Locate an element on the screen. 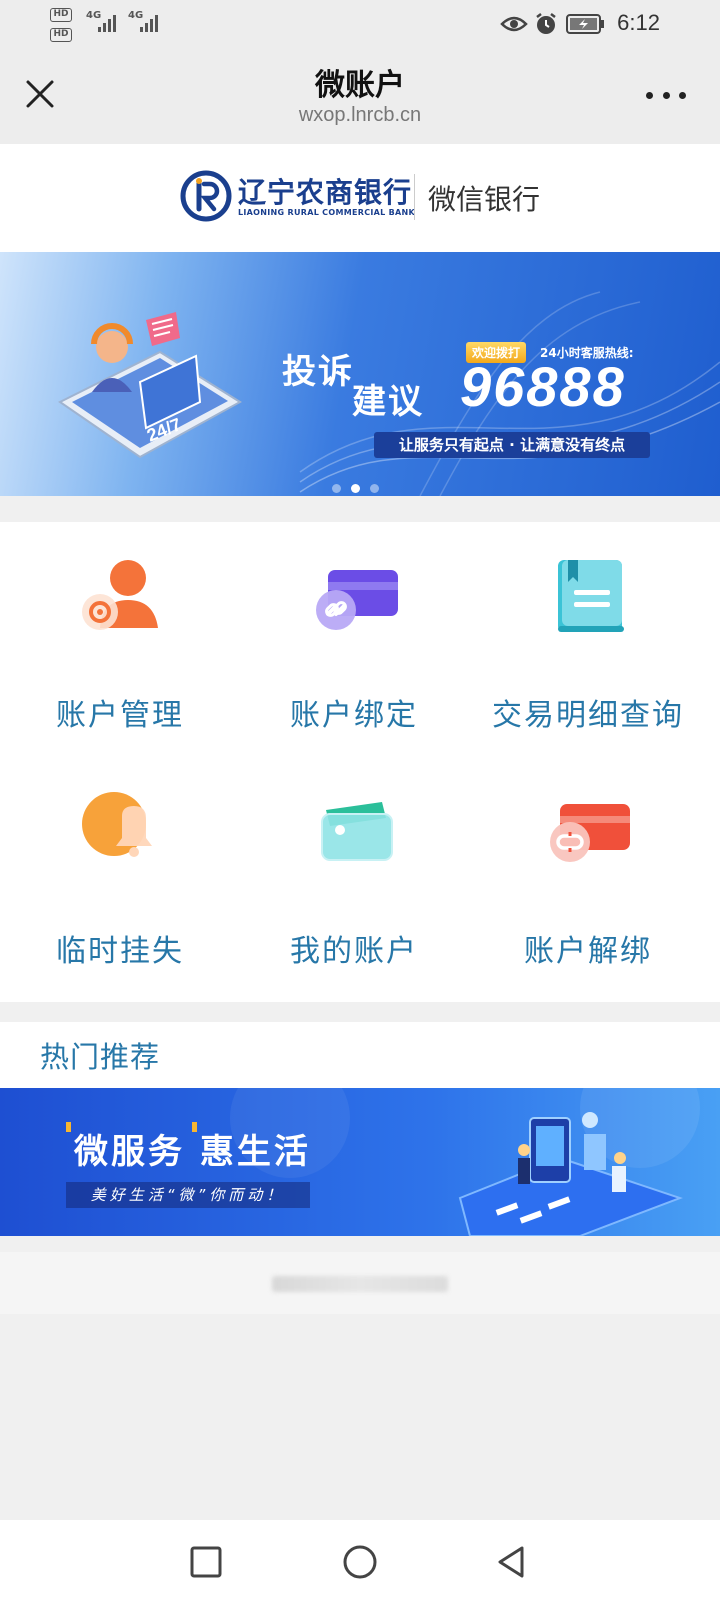 This screenshot has width=720, height=1600. service-transaction-query: 交易明细查询 is located at coordinates (588, 642).